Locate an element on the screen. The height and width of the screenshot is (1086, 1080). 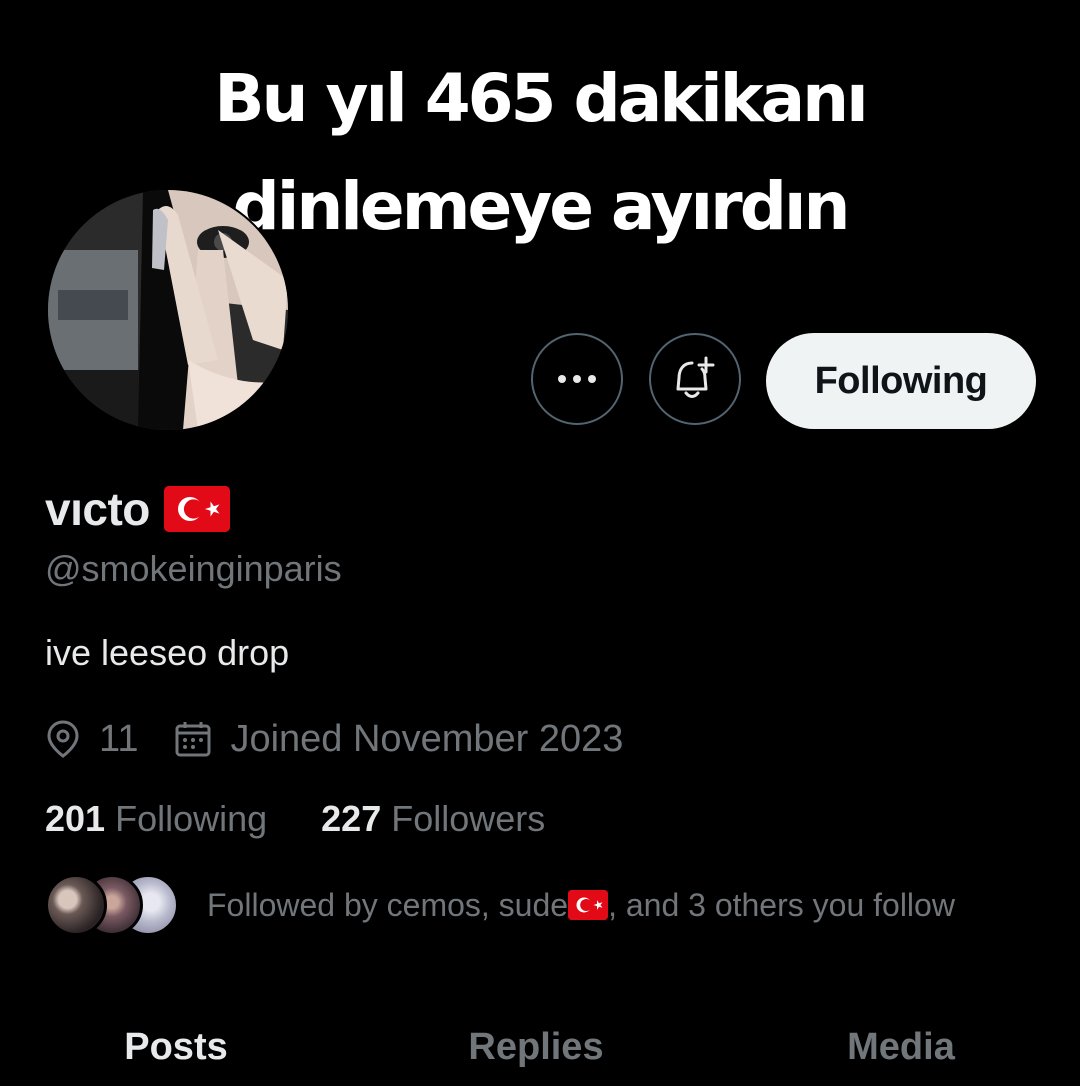
followed-by-prefix: Followed by cemos, sude is located at coordinates (388, 904).